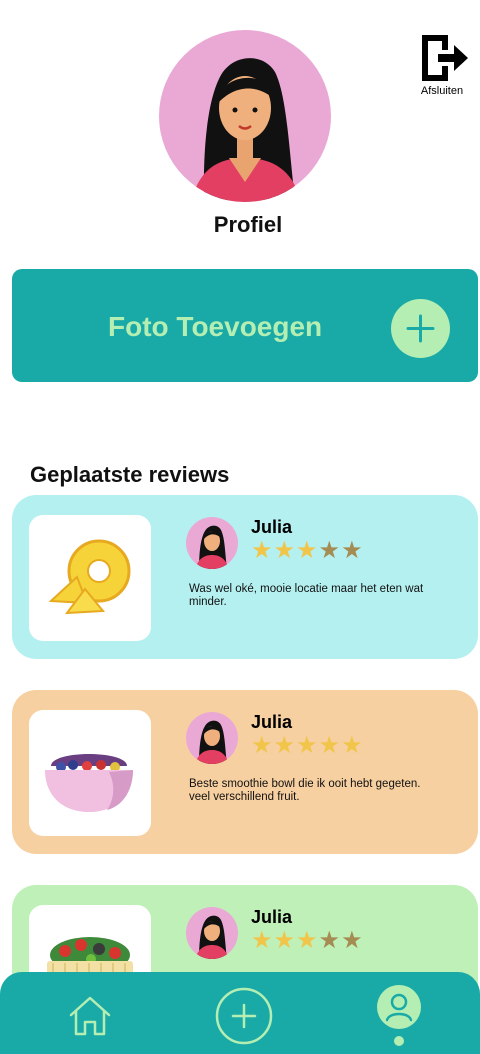  Describe the element at coordinates (399, 1041) in the screenshot. I see `active-indicator` at that location.